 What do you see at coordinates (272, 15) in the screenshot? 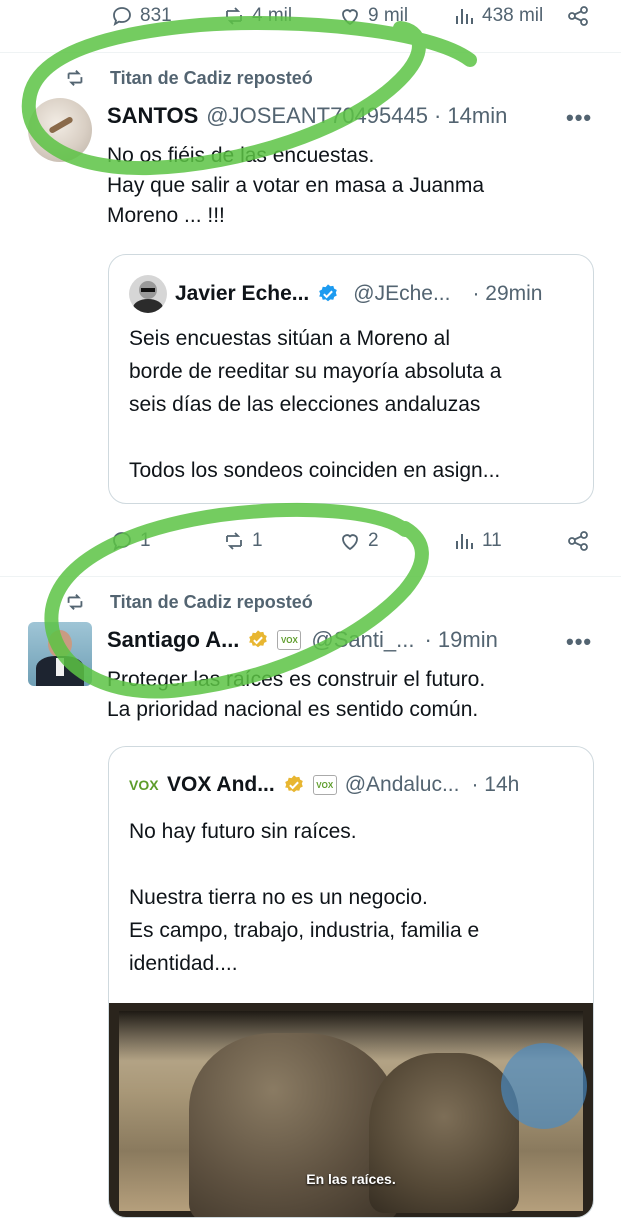
I see `repost-count: 4 mil` at bounding box center [272, 15].